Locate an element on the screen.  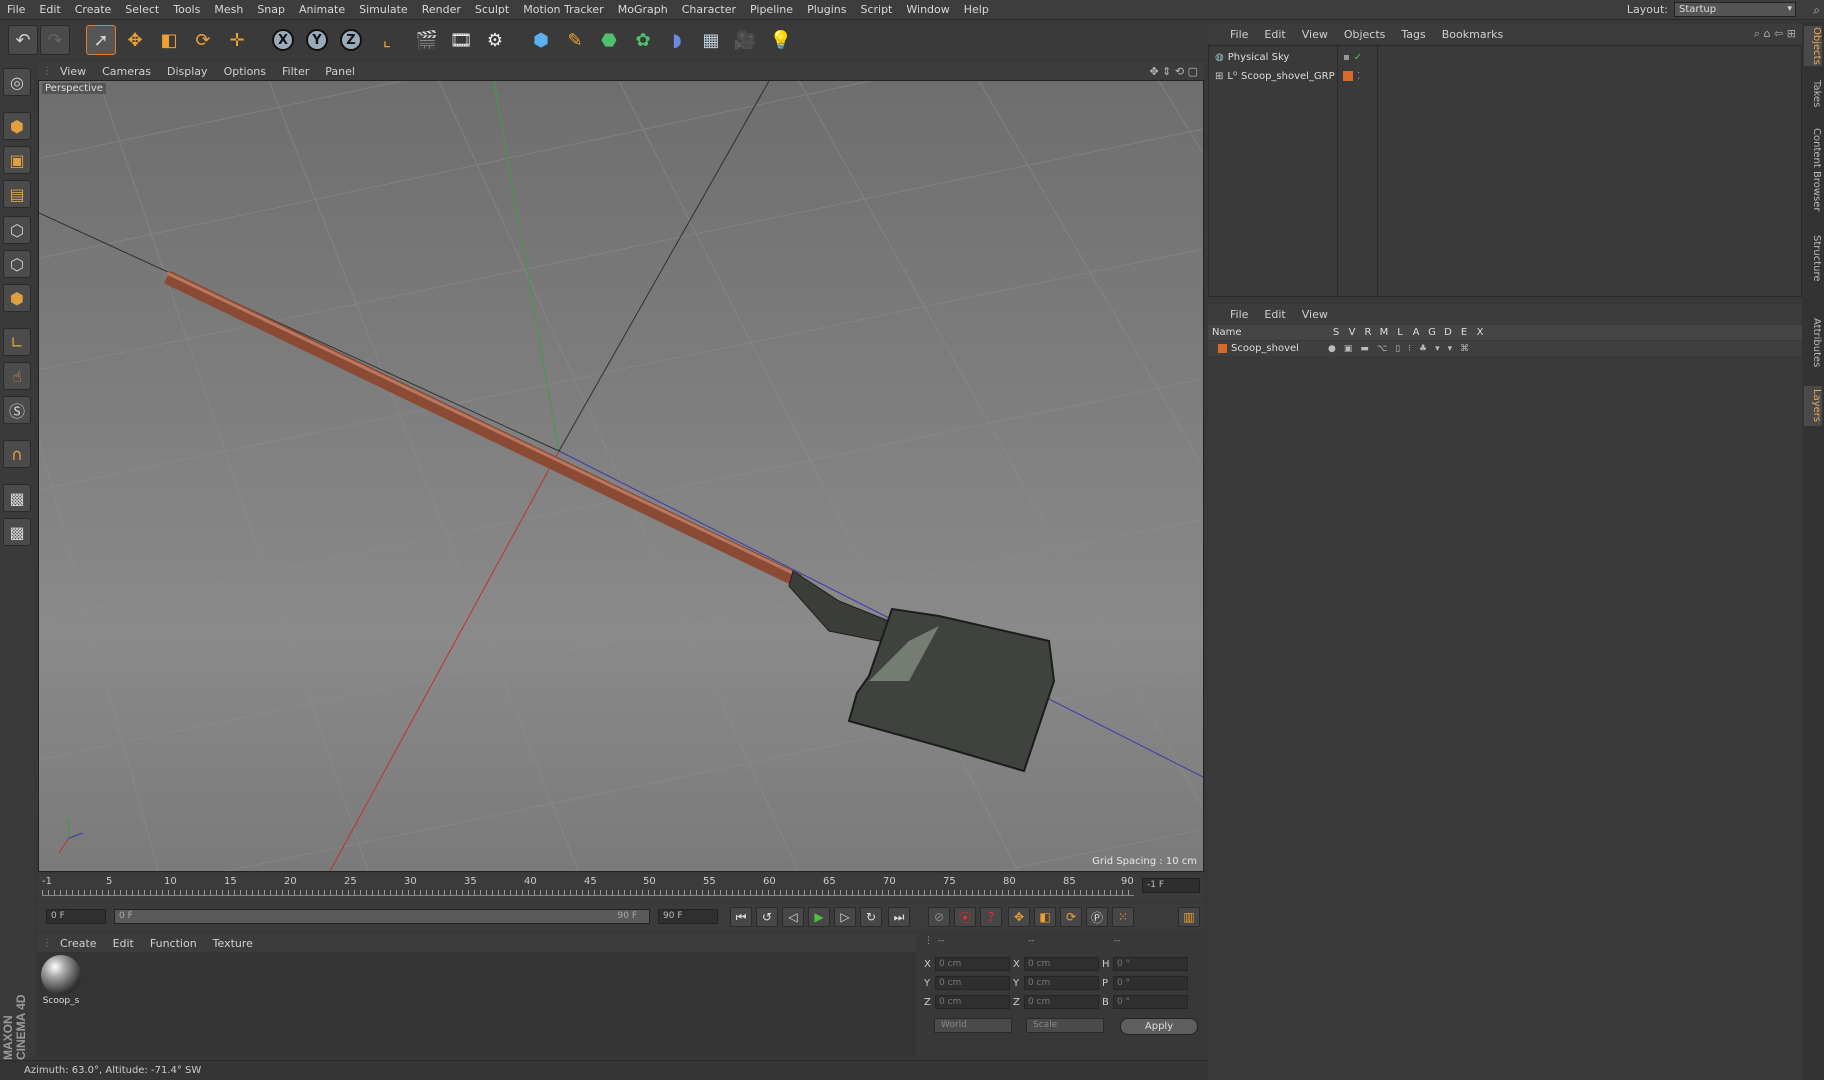
object-menu-file: File is located at coordinates (1239, 34).